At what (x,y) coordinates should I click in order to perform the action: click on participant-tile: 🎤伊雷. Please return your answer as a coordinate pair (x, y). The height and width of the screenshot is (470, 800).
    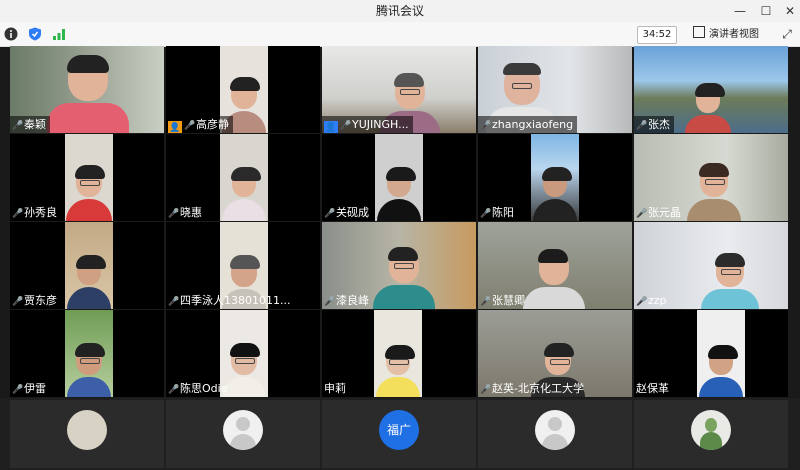
    Looking at the image, I should click on (87, 353).